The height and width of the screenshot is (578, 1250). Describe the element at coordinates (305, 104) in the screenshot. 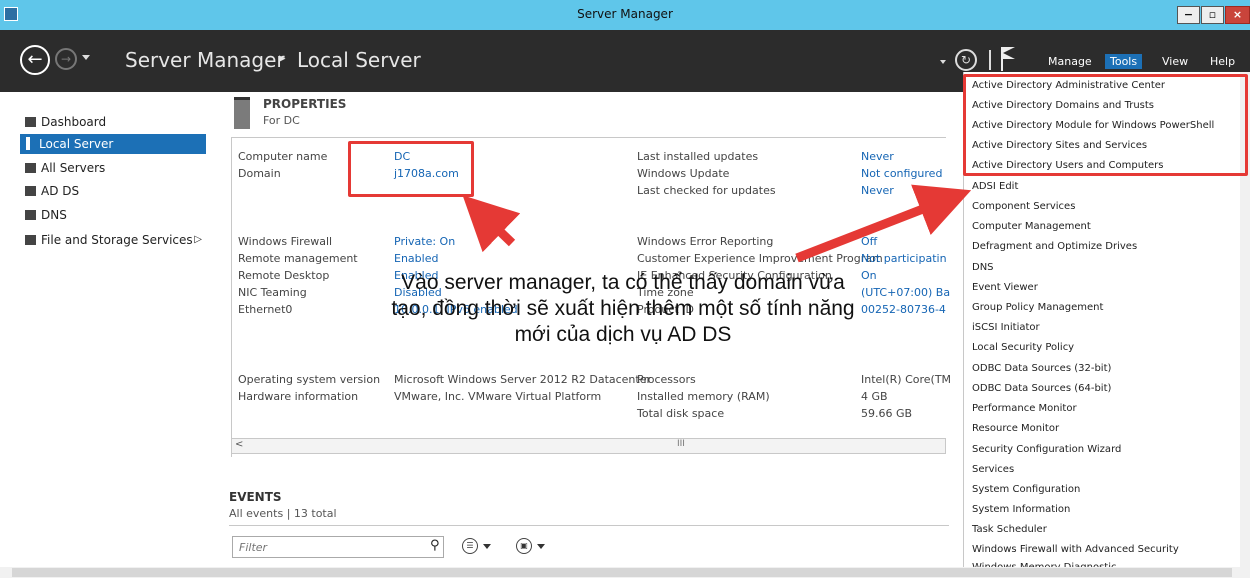

I see `properties-title: PROPERTIES` at that location.